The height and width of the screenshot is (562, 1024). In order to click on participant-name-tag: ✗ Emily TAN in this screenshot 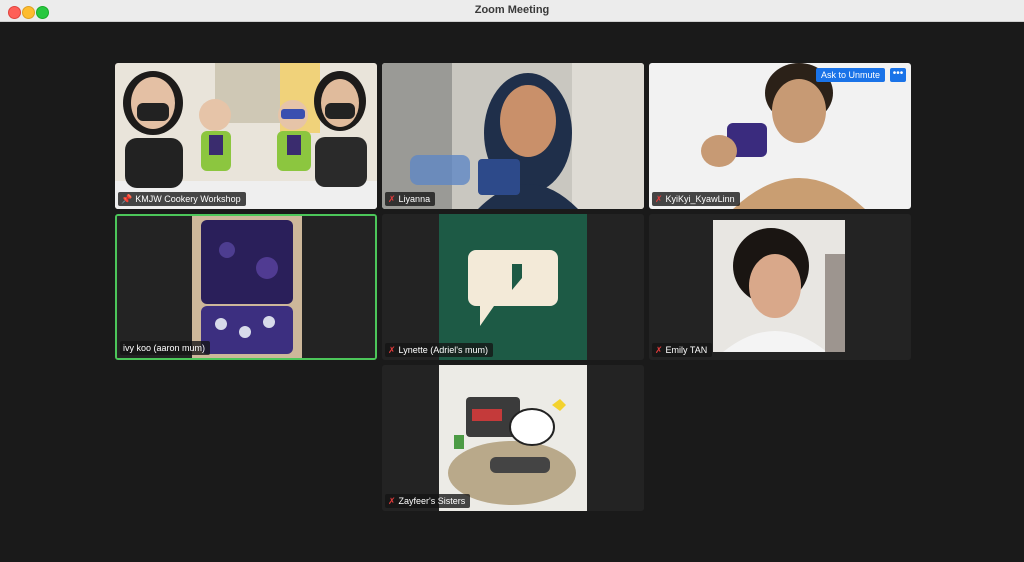, I will do `click(682, 350)`.